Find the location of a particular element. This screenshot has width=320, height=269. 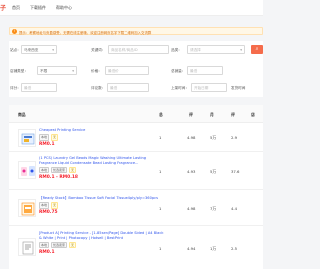

category-select: 请选择 ▾ is located at coordinates (216, 49).